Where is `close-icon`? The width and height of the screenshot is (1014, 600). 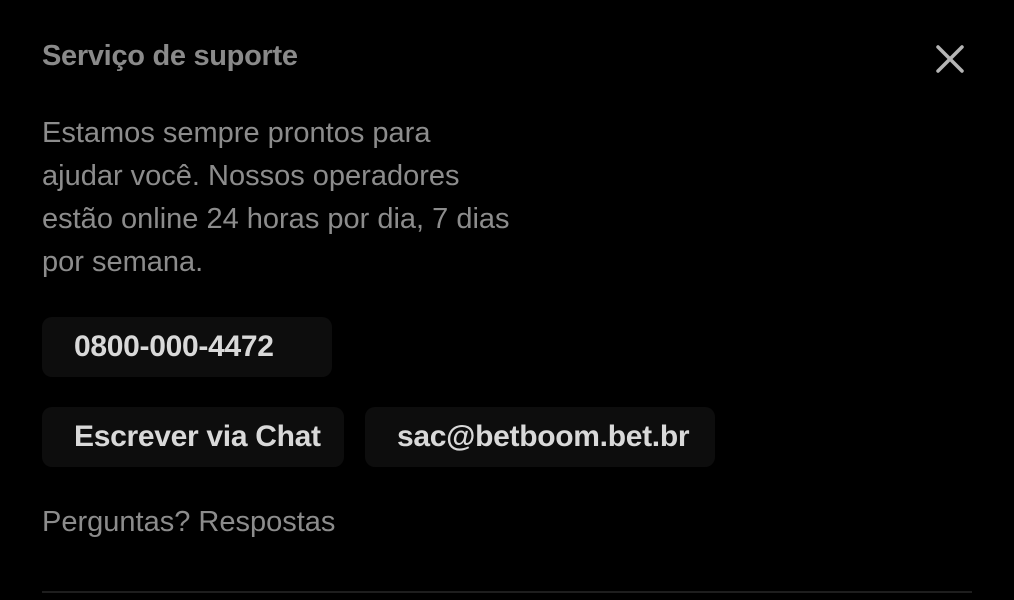
close-icon is located at coordinates (950, 59).